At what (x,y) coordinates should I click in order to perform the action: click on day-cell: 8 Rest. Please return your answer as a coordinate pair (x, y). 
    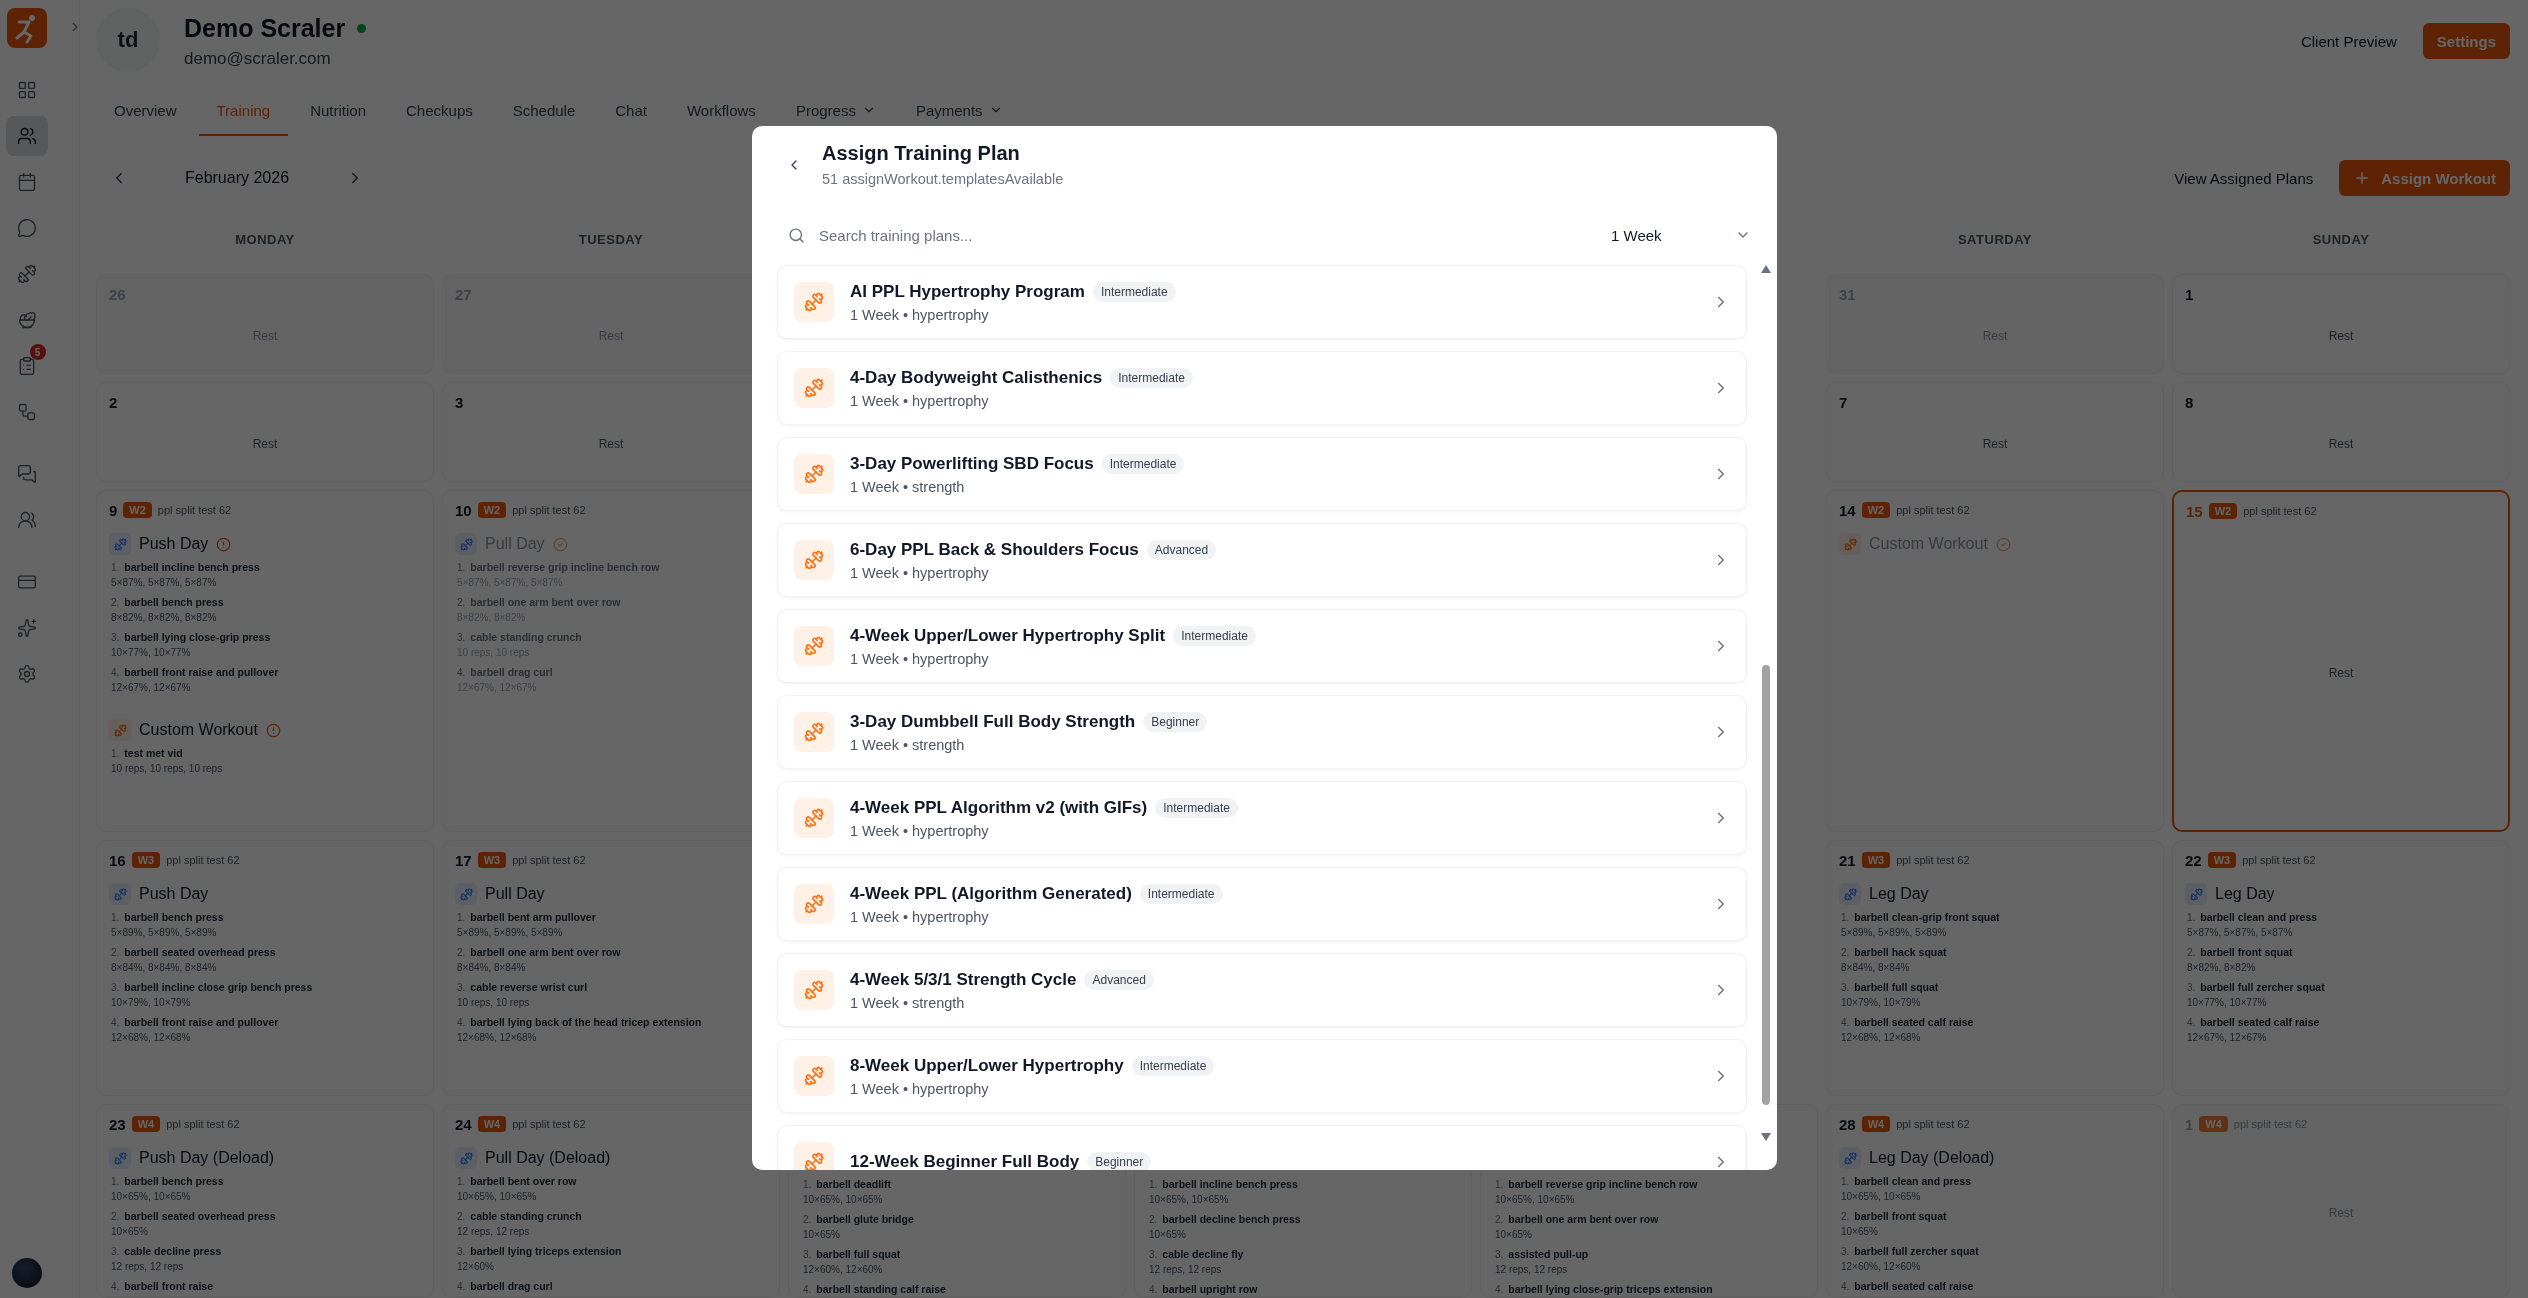
    Looking at the image, I should click on (2341, 432).